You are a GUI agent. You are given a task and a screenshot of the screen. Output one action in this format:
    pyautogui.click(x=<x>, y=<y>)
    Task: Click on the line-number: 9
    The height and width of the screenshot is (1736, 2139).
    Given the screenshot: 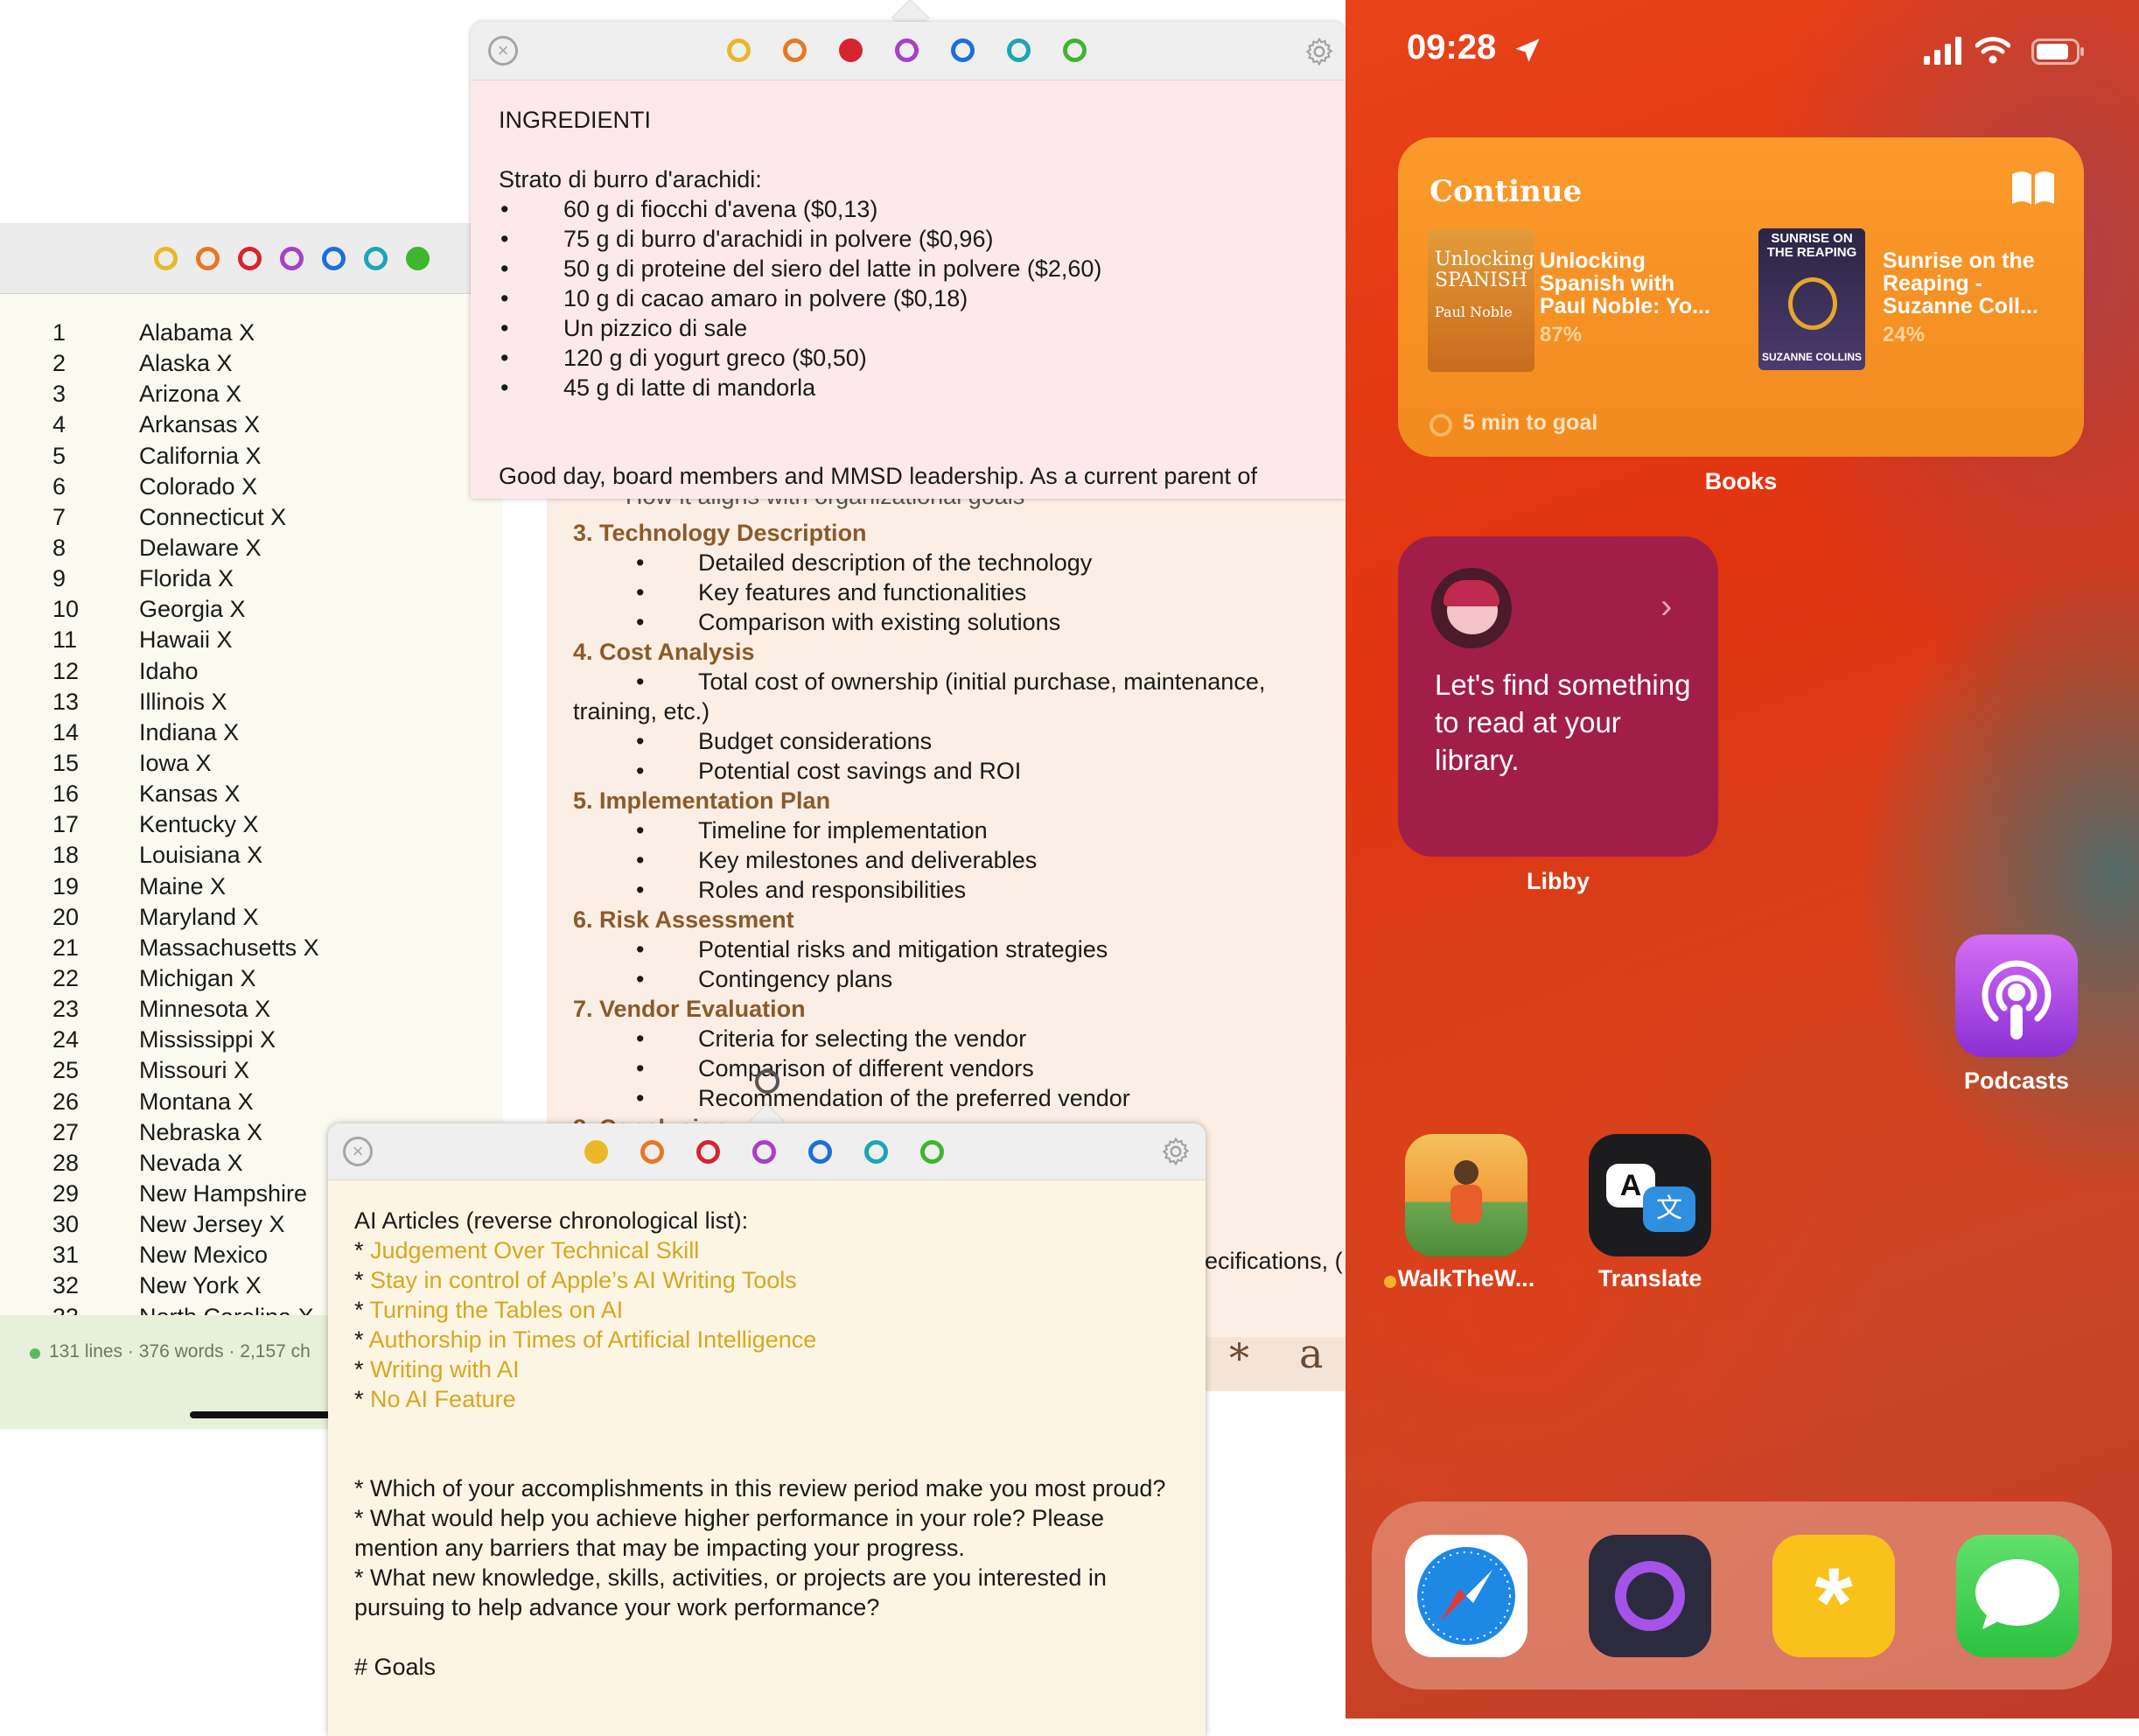 What is the action you would take?
    pyautogui.click(x=59, y=578)
    